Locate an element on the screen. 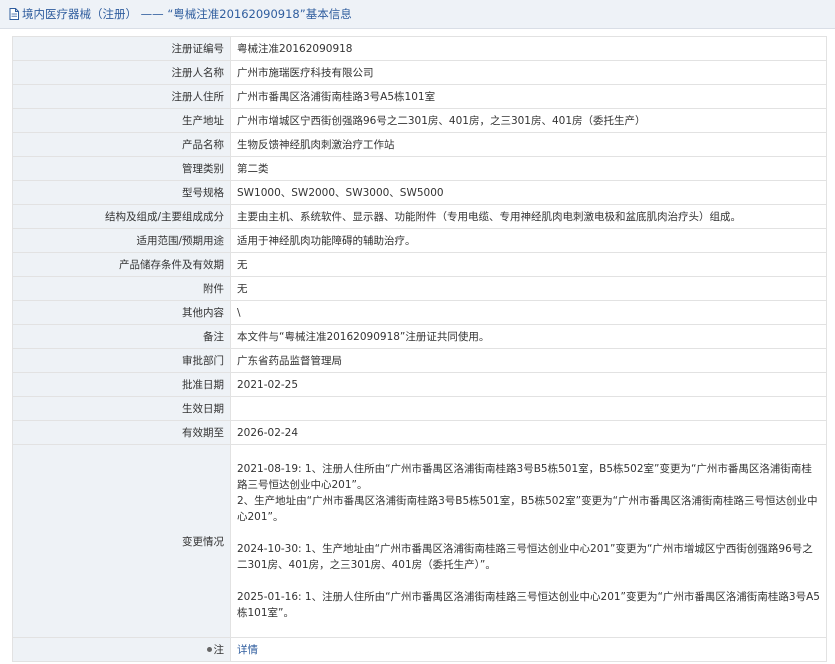 This screenshot has width=835, height=664. info-row: 附件无 is located at coordinates (419, 288).